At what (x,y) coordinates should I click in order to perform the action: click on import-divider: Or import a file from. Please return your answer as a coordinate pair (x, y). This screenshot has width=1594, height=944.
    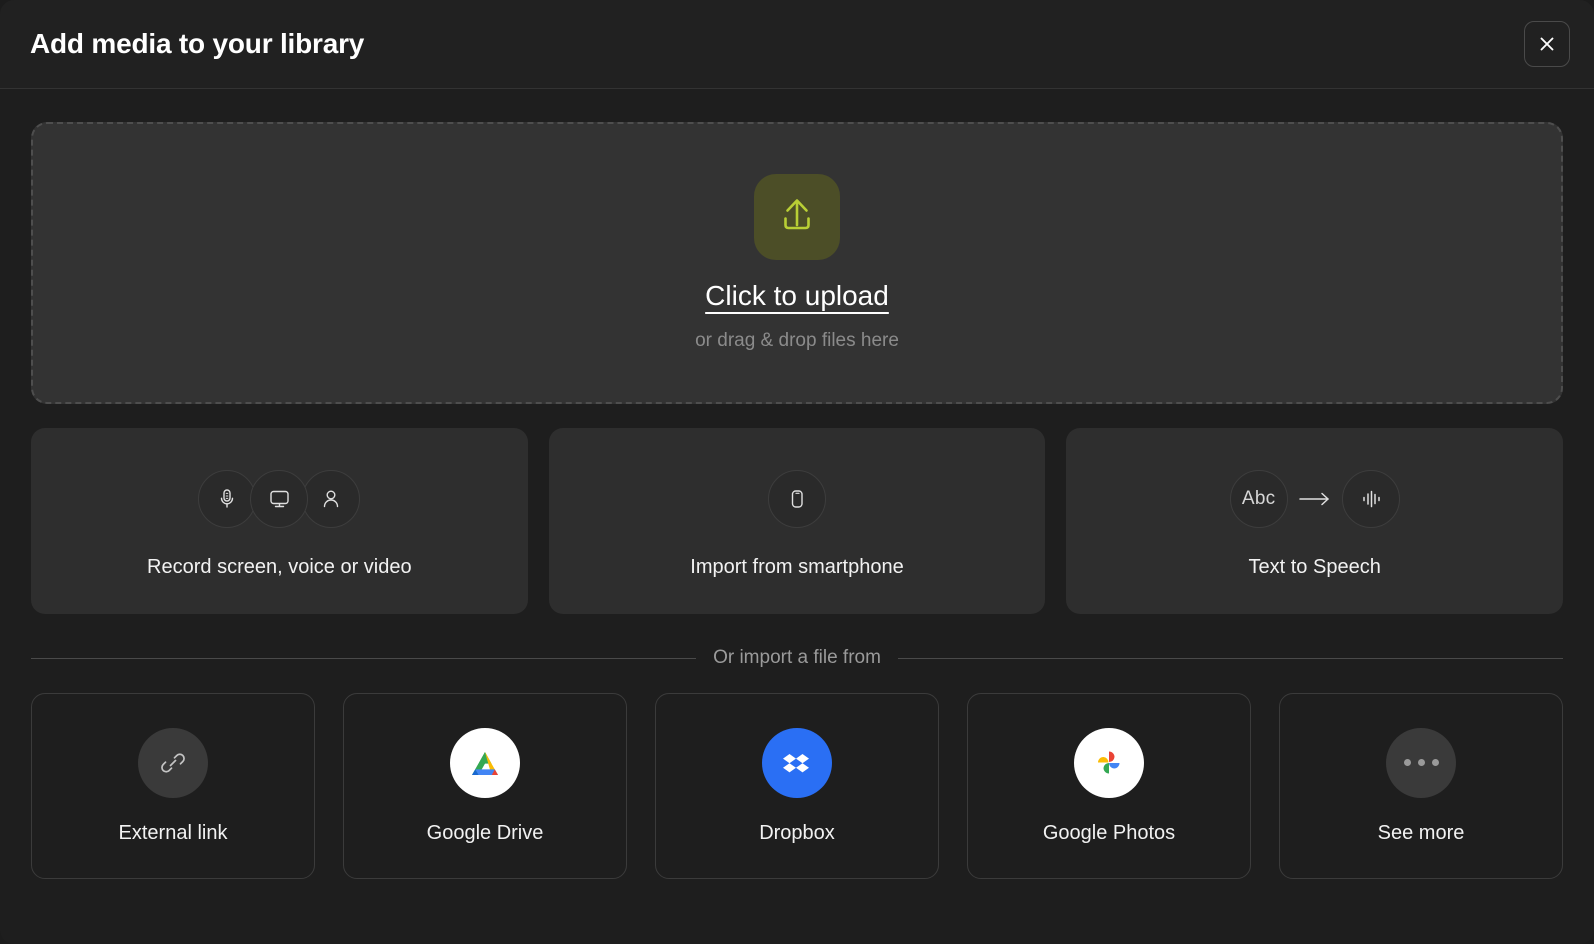
    Looking at the image, I should click on (797, 658).